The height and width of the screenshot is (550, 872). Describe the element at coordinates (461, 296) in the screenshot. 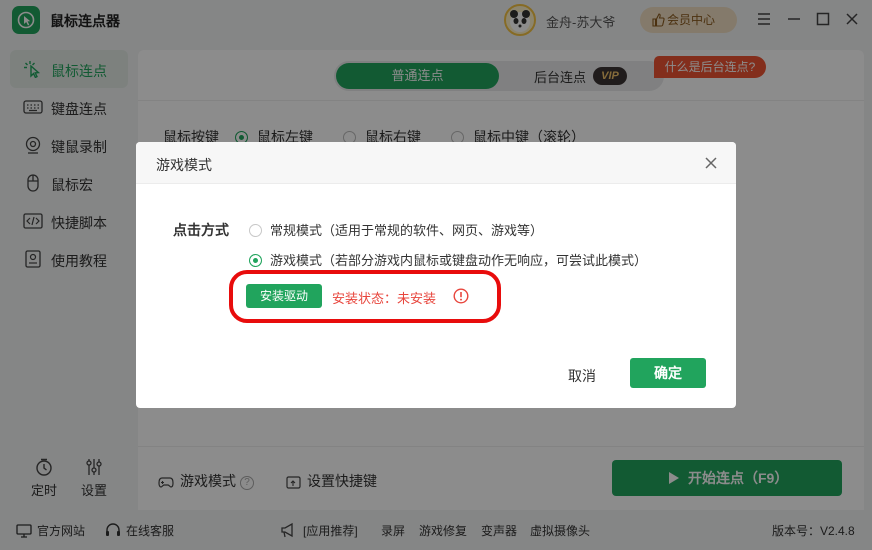

I see `warning-icon` at that location.